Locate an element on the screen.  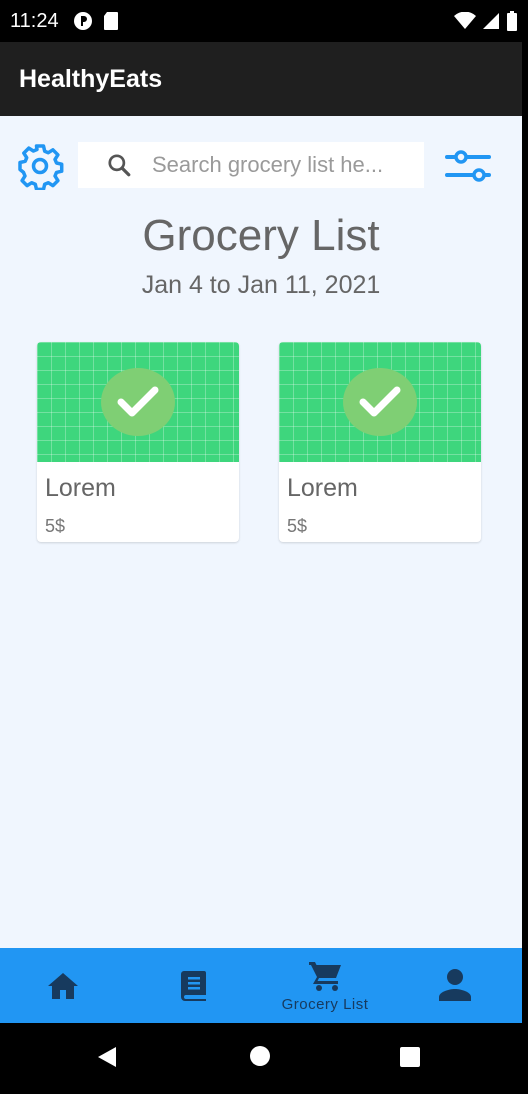
filter-sliders-icon is located at coordinates (468, 166).